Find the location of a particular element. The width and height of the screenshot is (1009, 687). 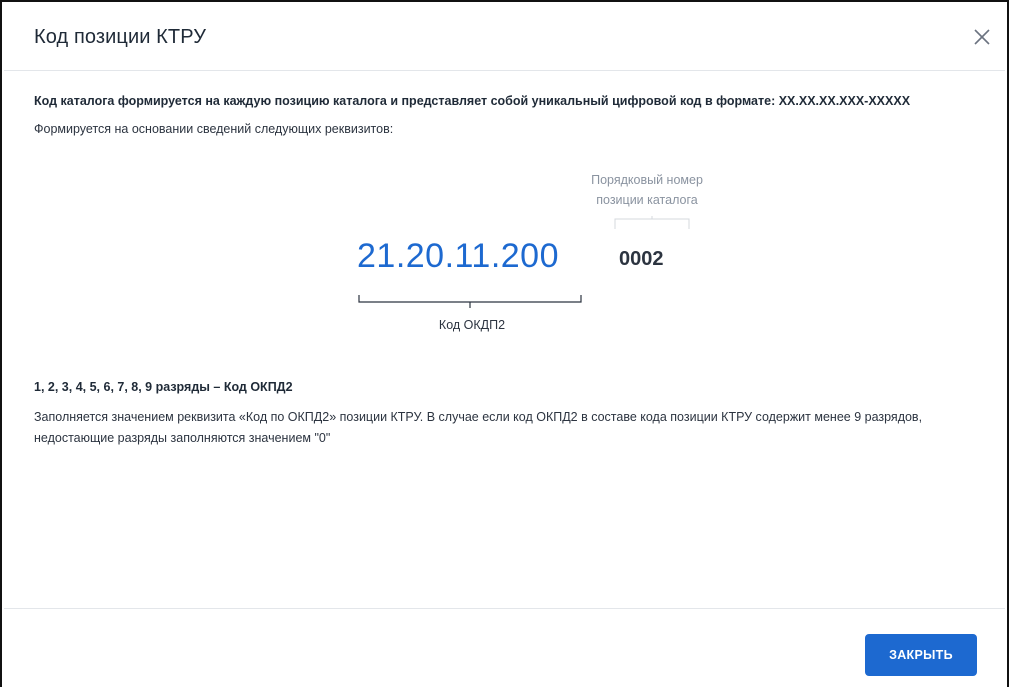

dialog-title: Код позиции КТРУ is located at coordinates (120, 37).